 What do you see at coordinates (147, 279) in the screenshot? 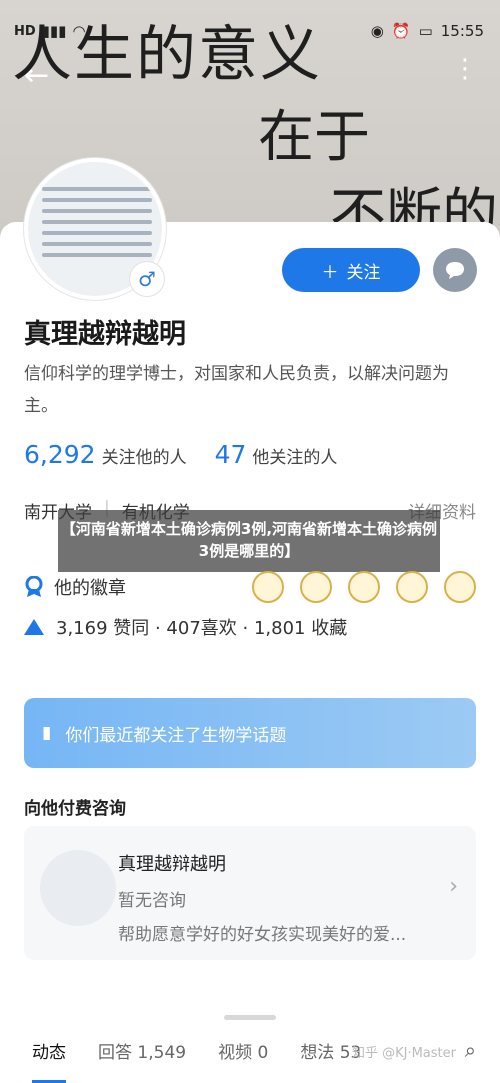
I see `gender-male-icon: ♂` at bounding box center [147, 279].